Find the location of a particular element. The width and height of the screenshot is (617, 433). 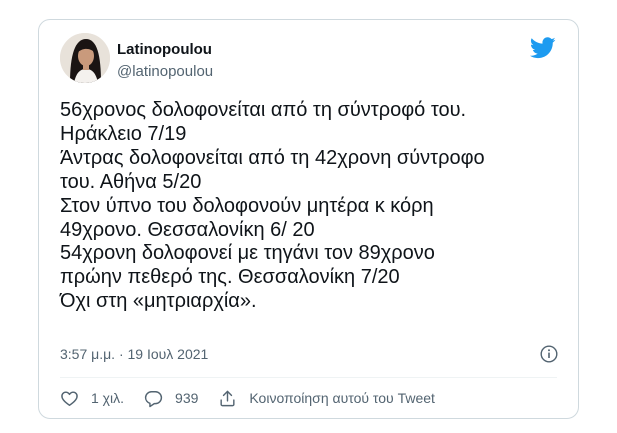

tweet-line: Όχι στη «μητριαρχία». is located at coordinates (158, 301).